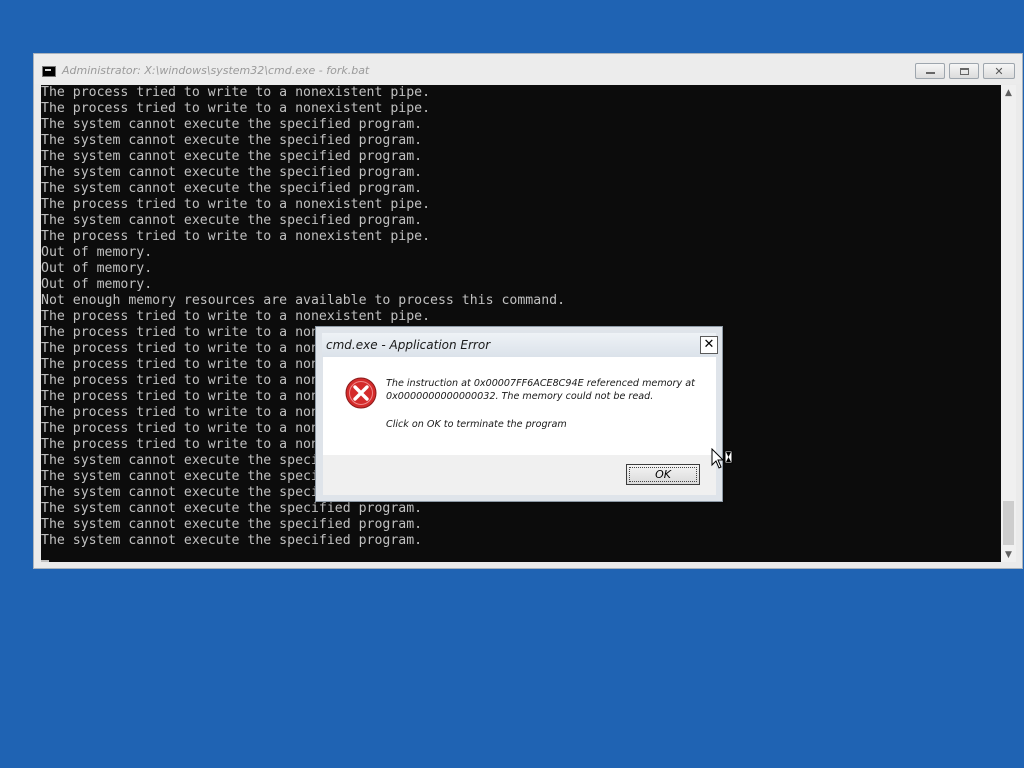  What do you see at coordinates (476, 424) in the screenshot?
I see `error-instruction: Click on OK to terminate the program` at bounding box center [476, 424].